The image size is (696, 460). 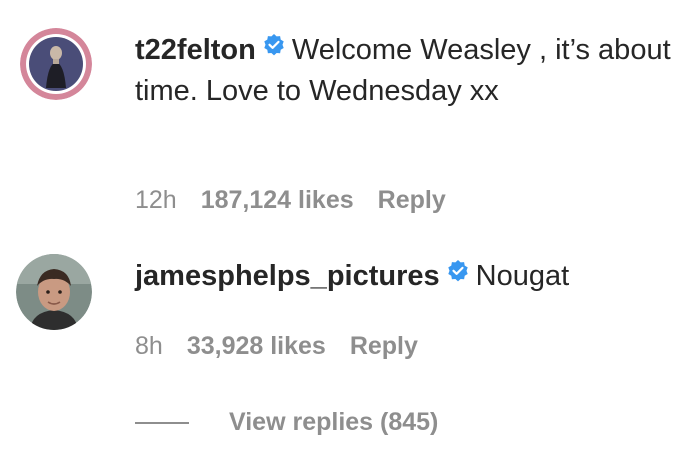 I want to click on username-link: t22felton, so click(x=195, y=50).